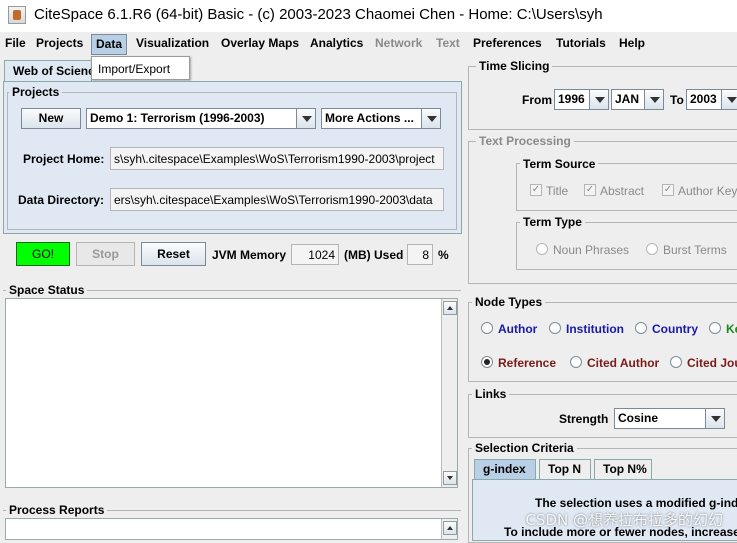 This screenshot has height=543, width=737. What do you see at coordinates (623, 469) in the screenshot?
I see `tab-top-n-percent: Top N%` at bounding box center [623, 469].